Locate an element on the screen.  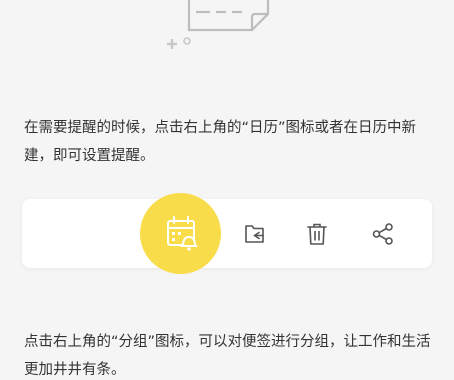
calendar-highlight-circle is located at coordinates (180, 233).